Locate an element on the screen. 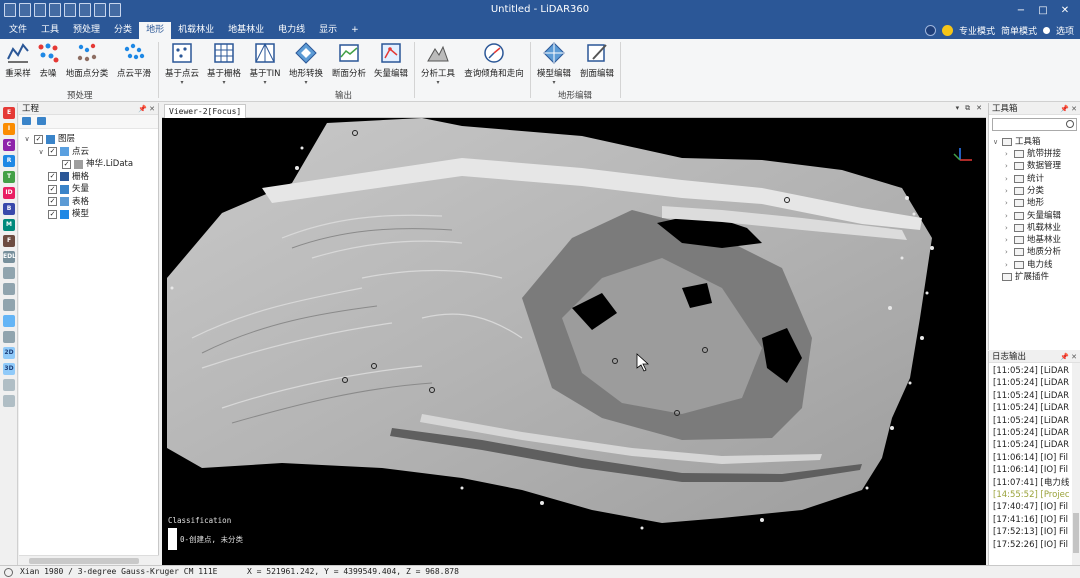 The height and width of the screenshot is (578, 1080). toolbox-item: › 机载林业 is located at coordinates (1033, 228).